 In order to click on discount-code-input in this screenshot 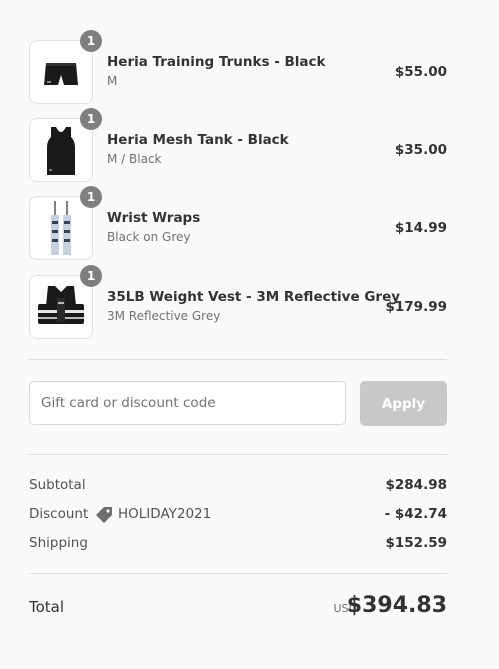, I will do `click(187, 403)`.